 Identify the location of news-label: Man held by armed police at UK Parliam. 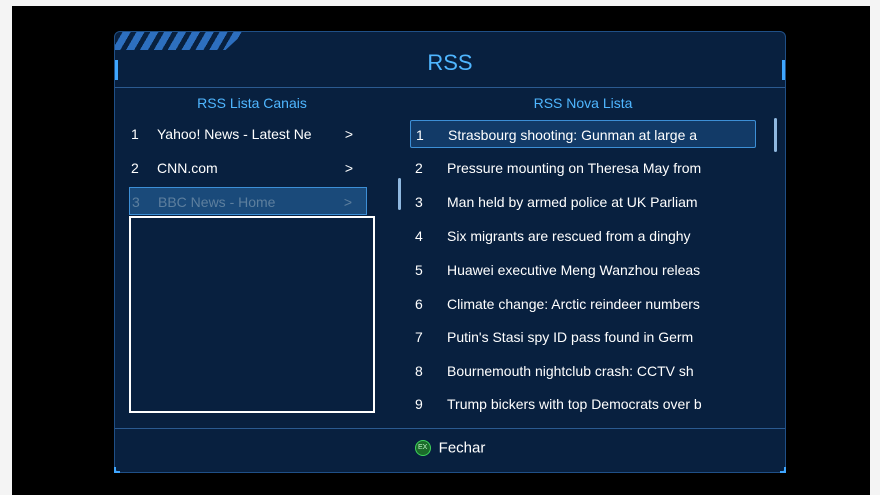
(572, 202).